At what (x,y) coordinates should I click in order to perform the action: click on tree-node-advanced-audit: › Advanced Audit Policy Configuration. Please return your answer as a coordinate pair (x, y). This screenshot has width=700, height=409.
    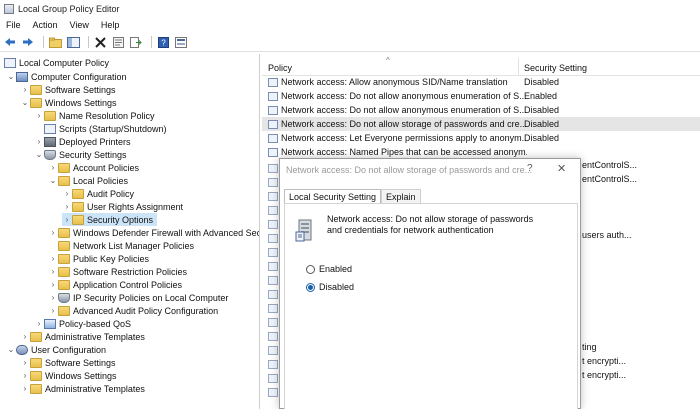
    Looking at the image, I should click on (133, 310).